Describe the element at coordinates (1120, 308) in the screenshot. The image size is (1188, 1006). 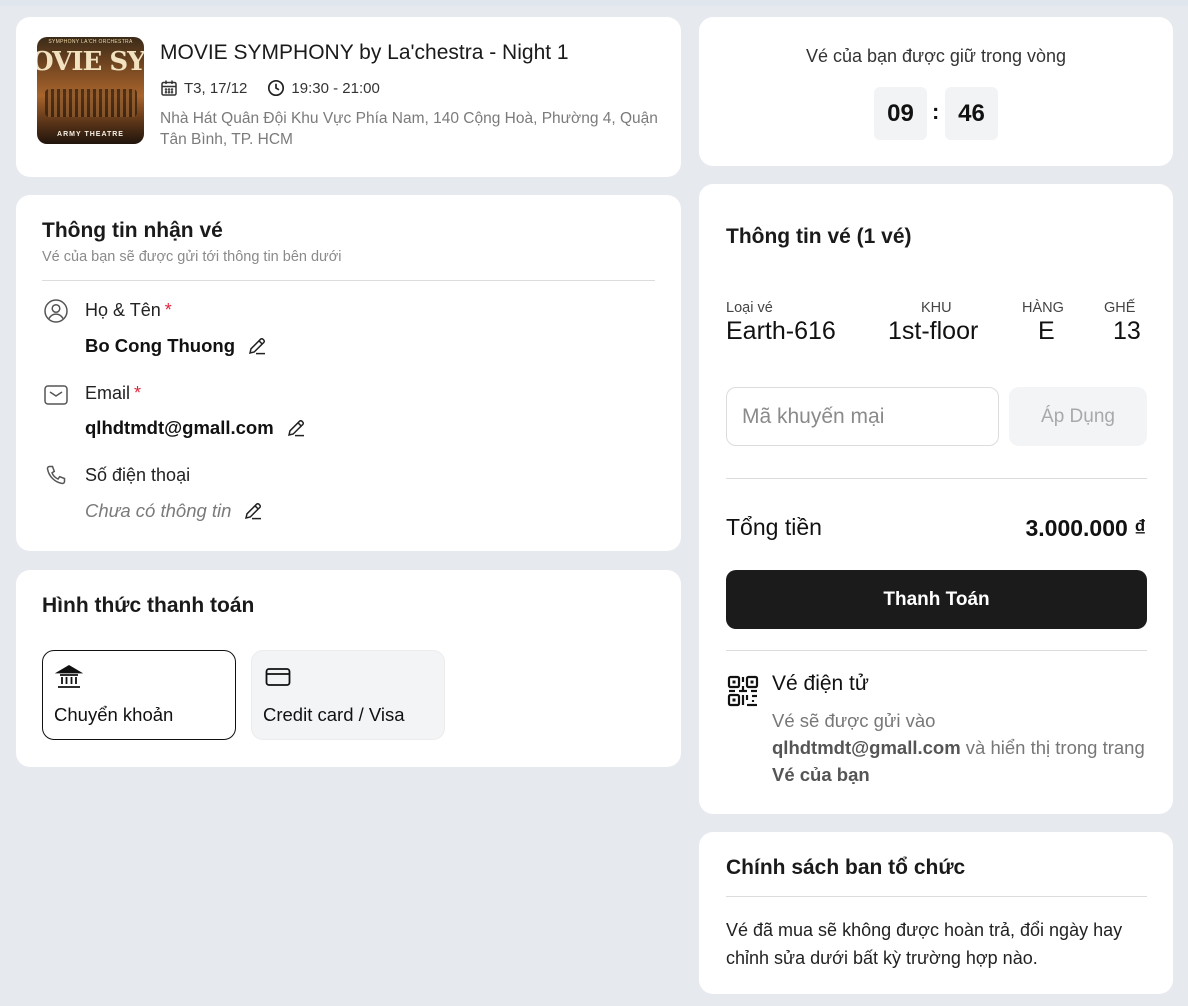
I see `ticket-seat-header: GHẾ` at that location.